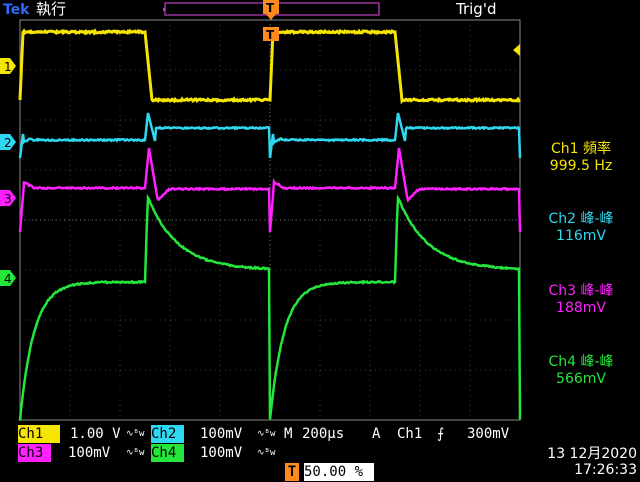 The image size is (640, 482). Describe the element at coordinates (167, 434) in the screenshot. I see `ch2-label: Ch2` at that location.